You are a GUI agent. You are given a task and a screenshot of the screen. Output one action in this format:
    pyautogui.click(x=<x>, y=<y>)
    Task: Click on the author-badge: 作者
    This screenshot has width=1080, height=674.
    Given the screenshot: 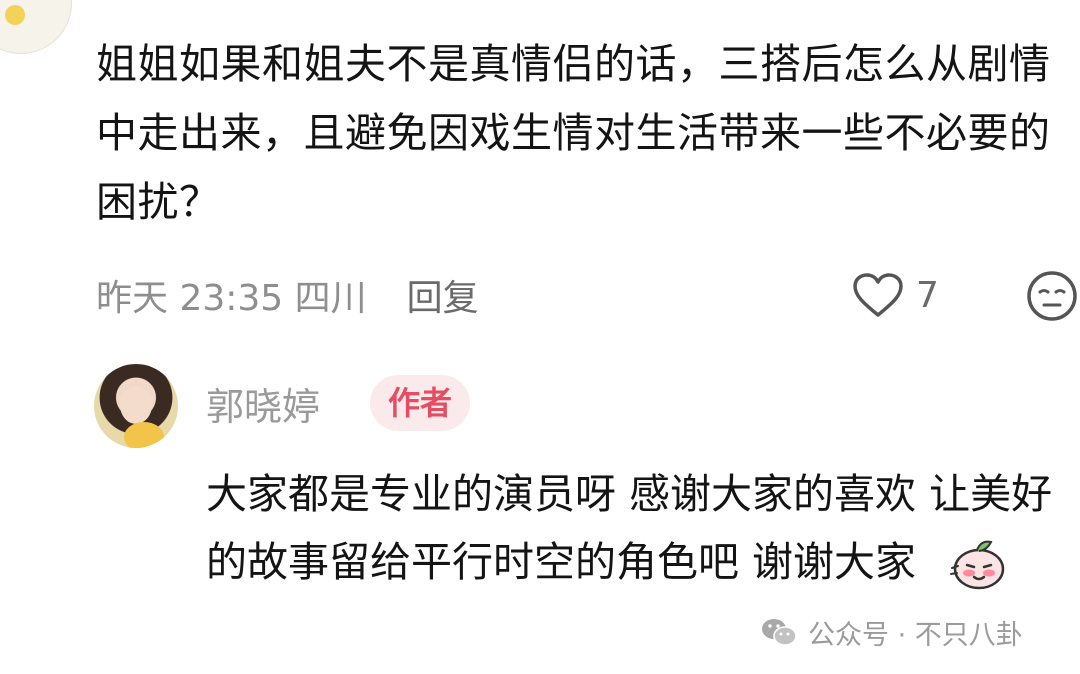 What is the action you would take?
    pyautogui.click(x=420, y=403)
    